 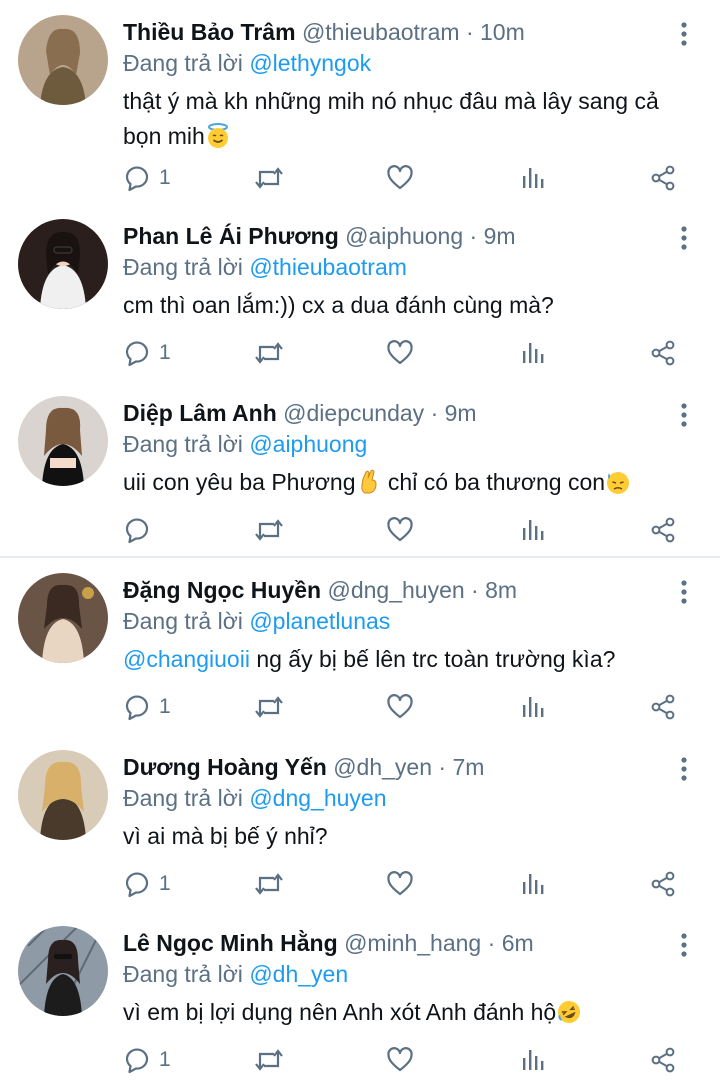 I want to click on mention-link: @changiuoii, so click(x=186, y=659).